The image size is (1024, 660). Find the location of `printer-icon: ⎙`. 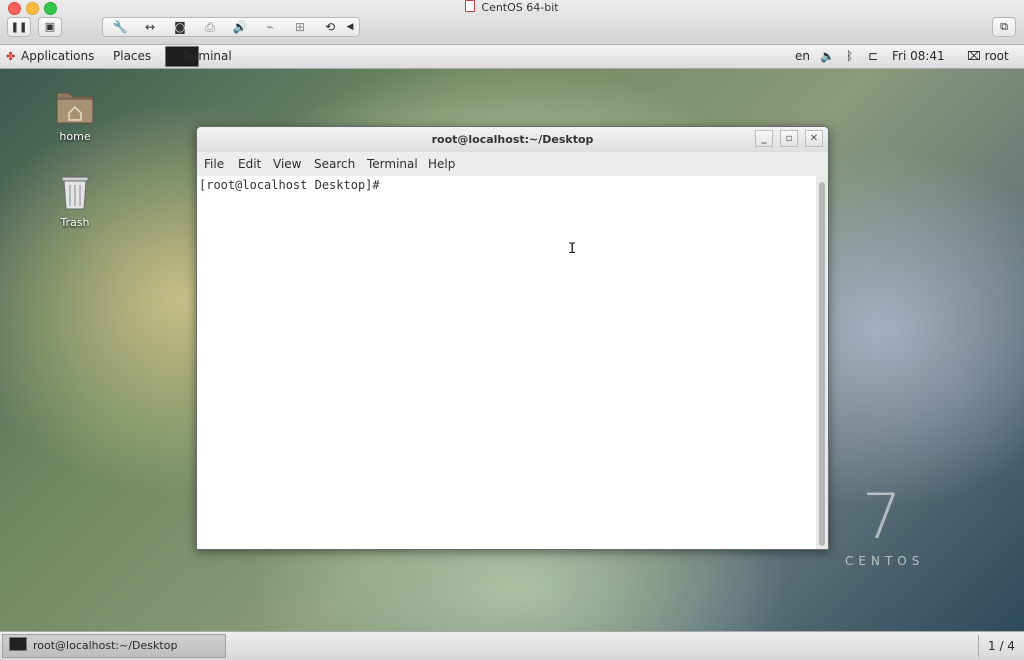

printer-icon: ⎙ is located at coordinates (210, 27).